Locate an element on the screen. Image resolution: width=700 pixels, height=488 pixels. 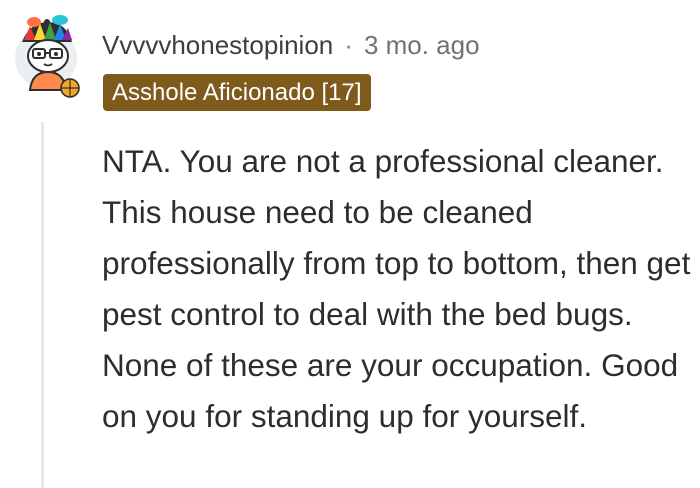
user-avatar-icon is located at coordinates (52, 58).